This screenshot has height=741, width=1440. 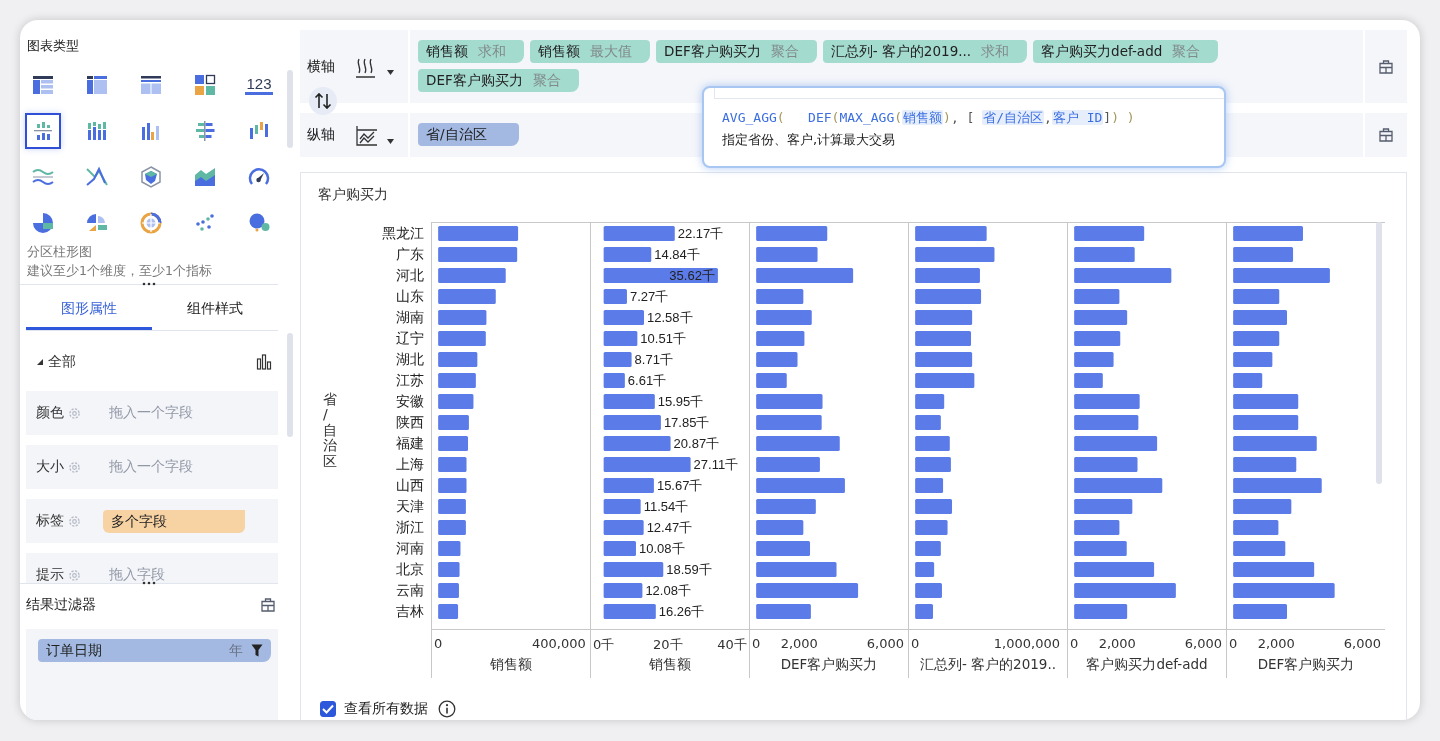 What do you see at coordinates (409, 506) in the screenshot?
I see `category-label: 天津` at bounding box center [409, 506].